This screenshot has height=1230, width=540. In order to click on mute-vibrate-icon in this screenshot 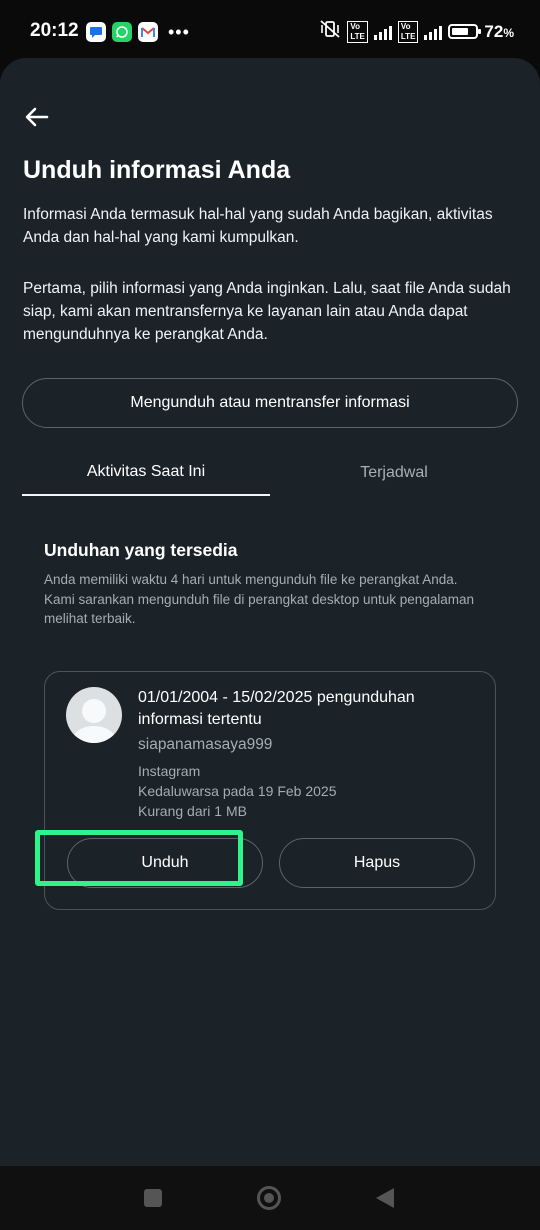, I will do `click(330, 31)`.